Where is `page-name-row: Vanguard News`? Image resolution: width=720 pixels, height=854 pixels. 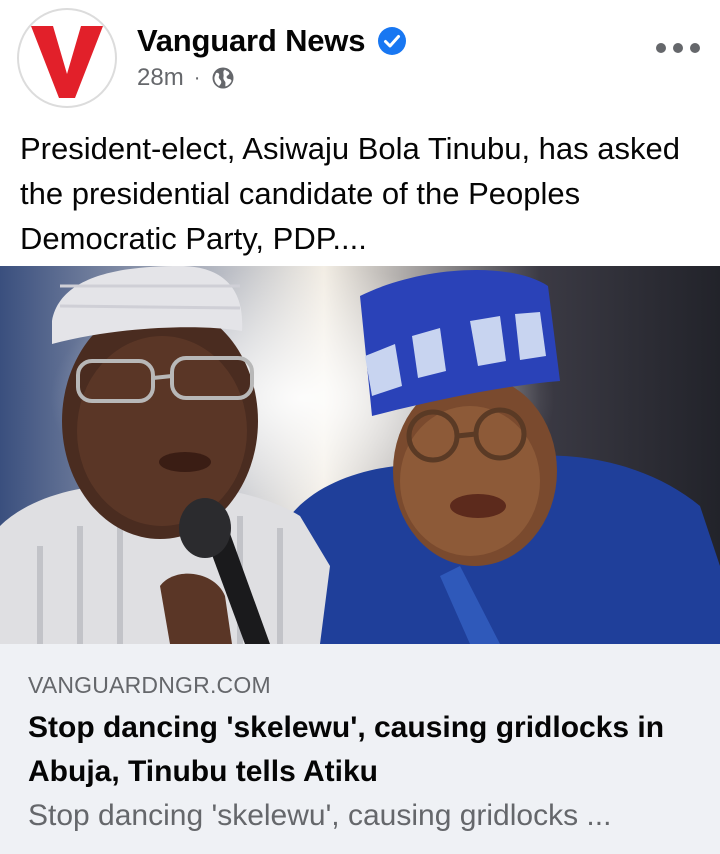
page-name-row: Vanguard News is located at coordinates (272, 41).